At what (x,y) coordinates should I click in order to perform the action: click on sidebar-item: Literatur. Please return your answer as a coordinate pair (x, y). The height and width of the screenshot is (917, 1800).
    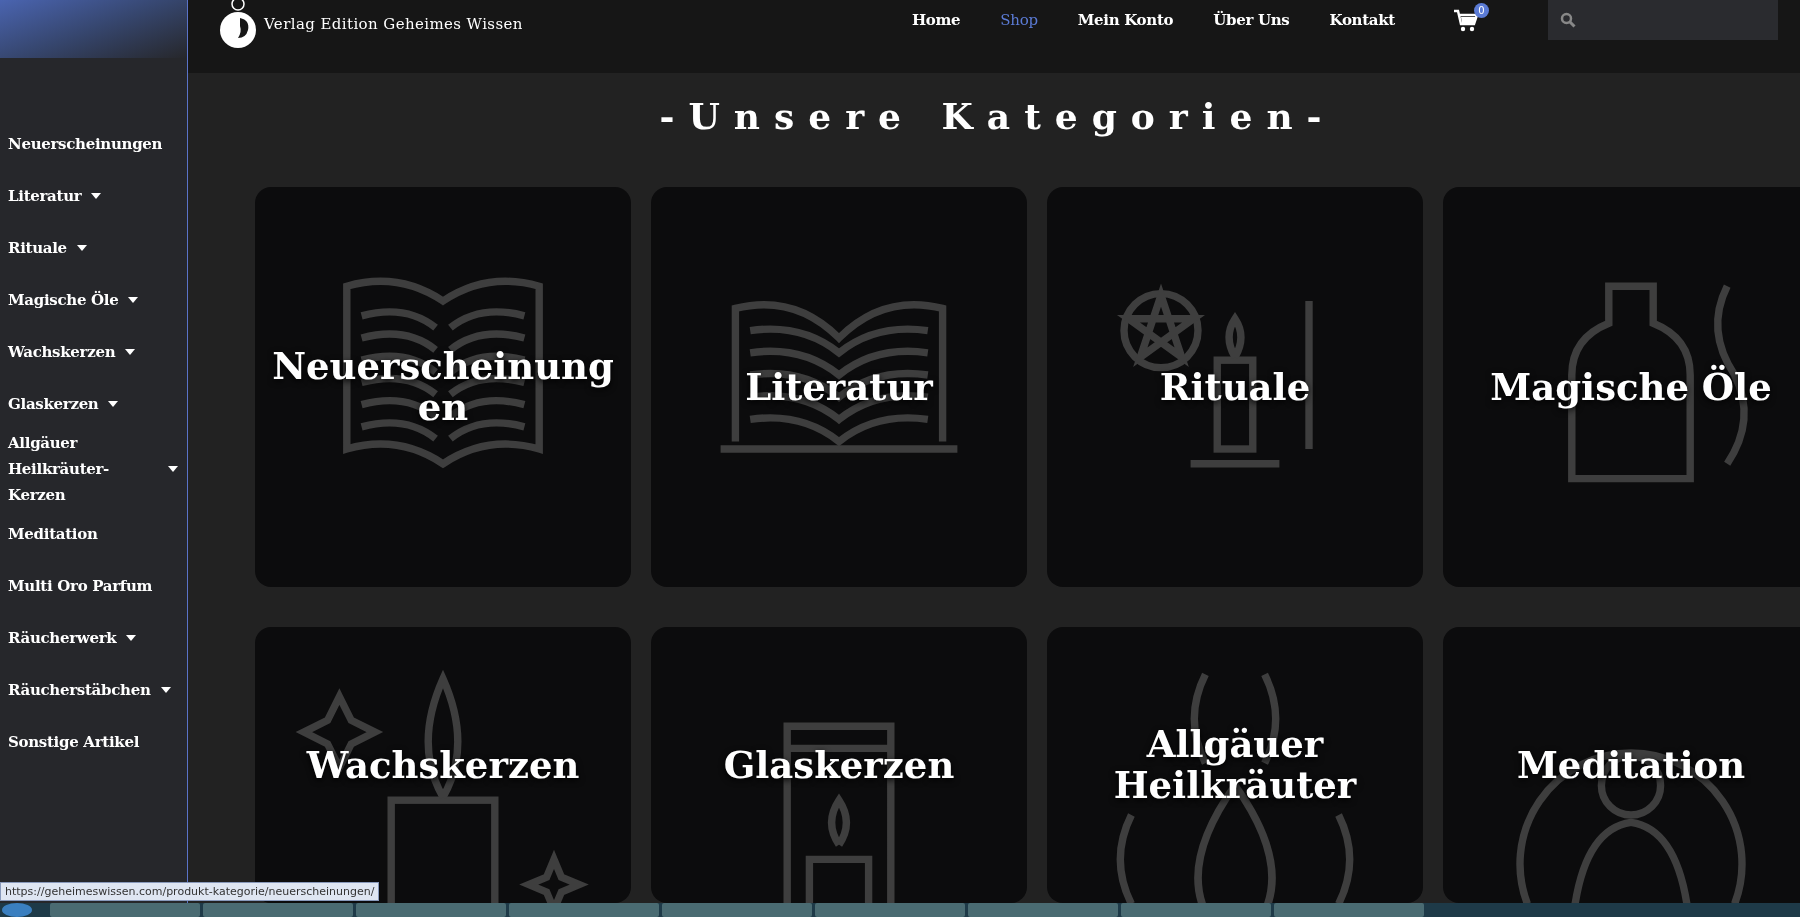
    Looking at the image, I should click on (97, 196).